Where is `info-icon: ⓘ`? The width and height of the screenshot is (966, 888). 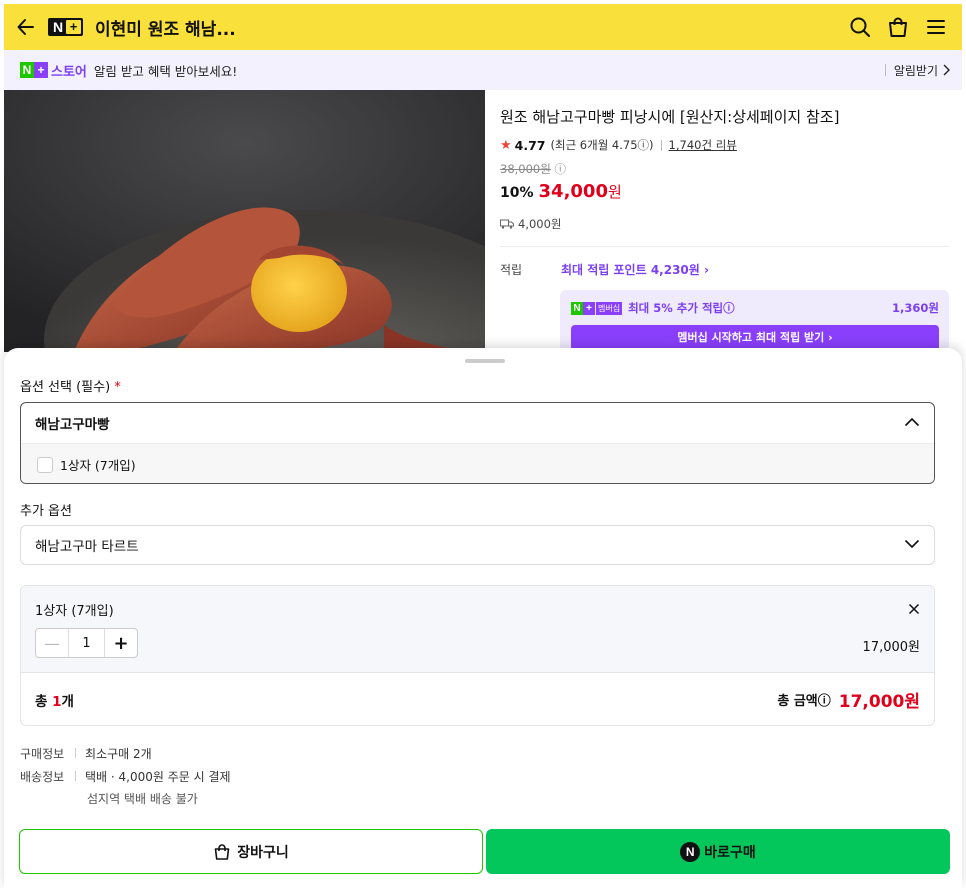
info-icon: ⓘ is located at coordinates (560, 169).